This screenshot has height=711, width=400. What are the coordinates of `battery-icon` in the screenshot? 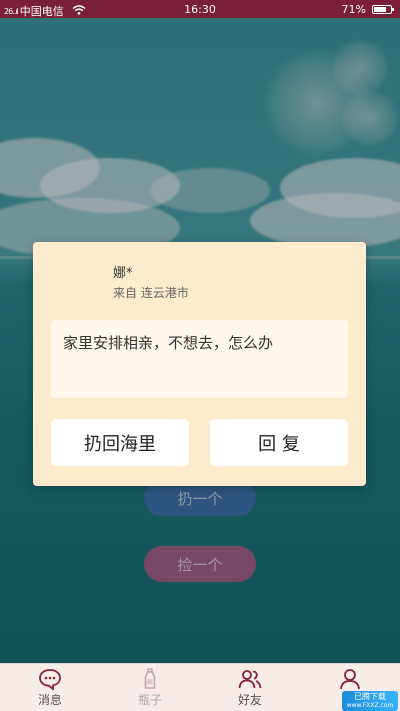 It's located at (383, 9).